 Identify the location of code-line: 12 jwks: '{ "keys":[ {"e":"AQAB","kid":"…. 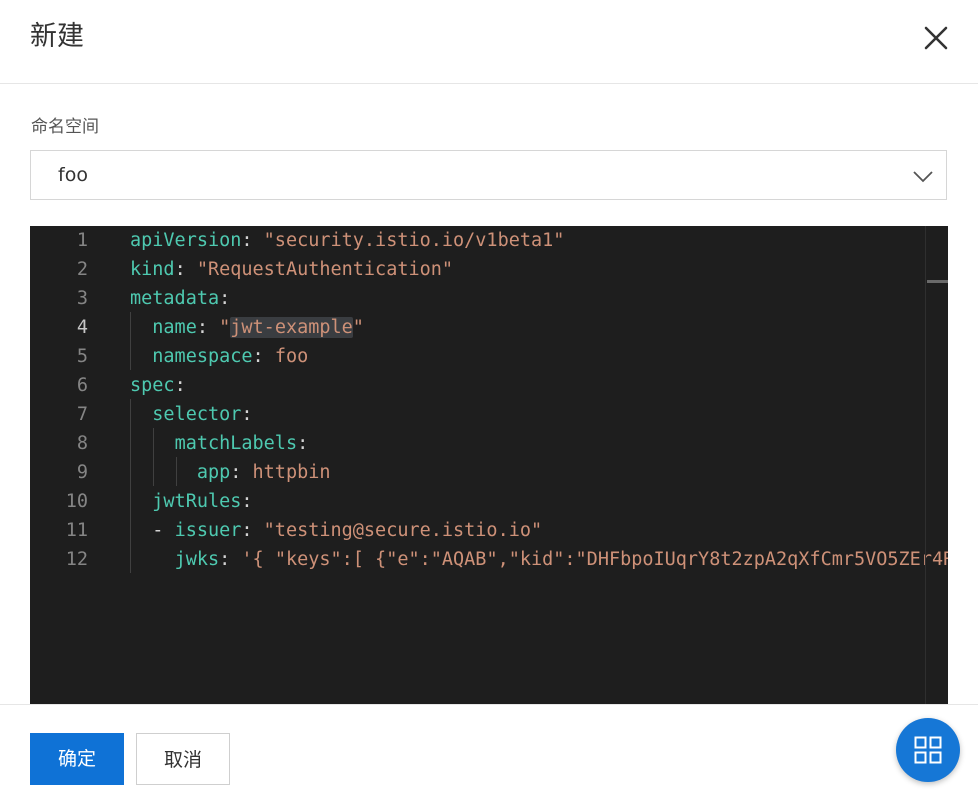
(489, 559).